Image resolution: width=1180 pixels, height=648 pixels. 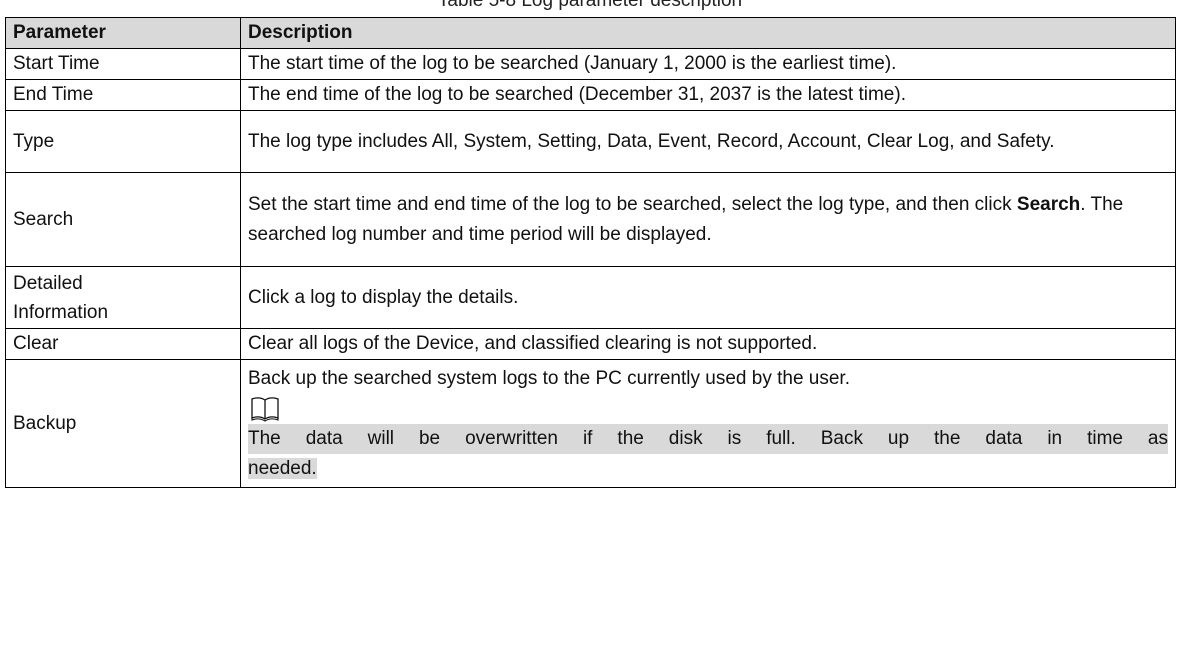 I want to click on row-parameter: Search, so click(x=123, y=219).